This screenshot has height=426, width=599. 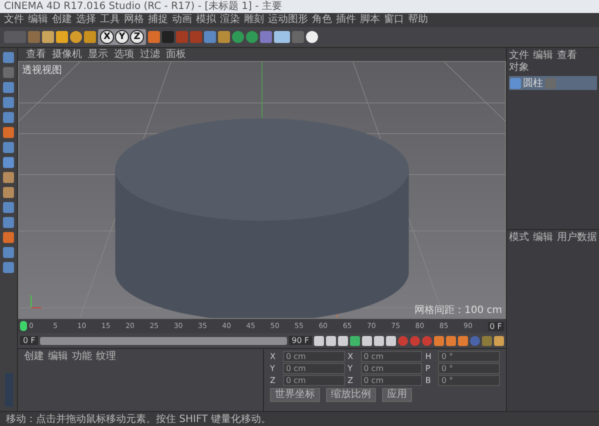 What do you see at coordinates (150, 54) in the screenshot?
I see `menu-item: 过滤` at bounding box center [150, 54].